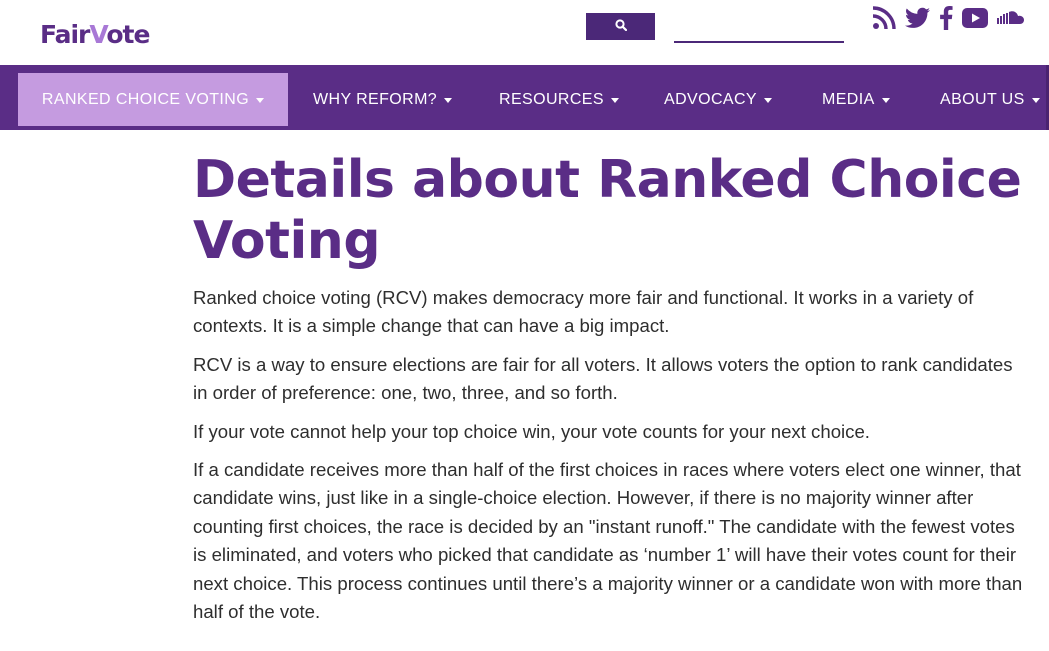  Describe the element at coordinates (524, 32) in the screenshot. I see `site-header: FairVote` at that location.